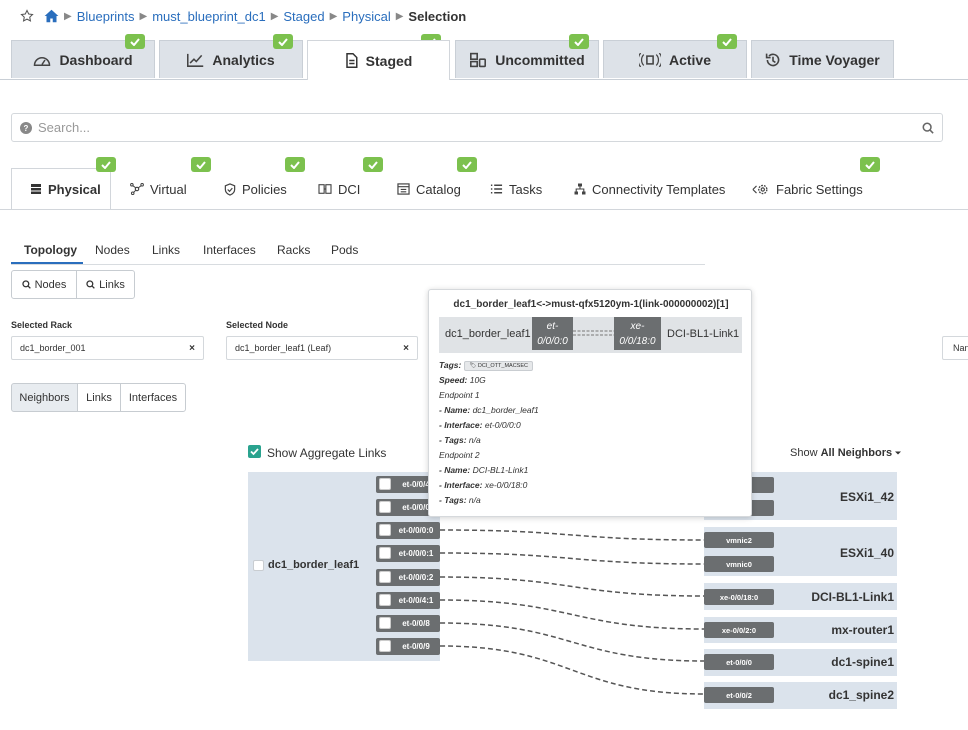  I want to click on tab-interfaces: Interfaces, so click(229, 250).